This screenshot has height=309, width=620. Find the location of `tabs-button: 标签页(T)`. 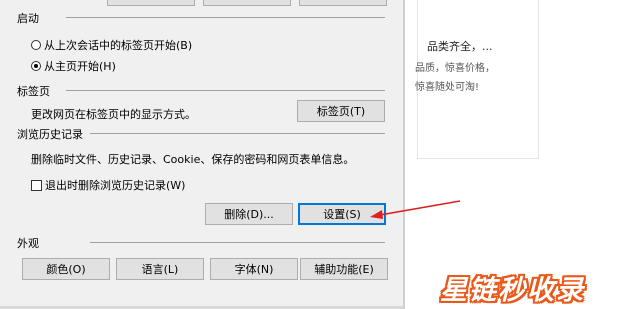

tabs-button: 标签页(T) is located at coordinates (341, 111).